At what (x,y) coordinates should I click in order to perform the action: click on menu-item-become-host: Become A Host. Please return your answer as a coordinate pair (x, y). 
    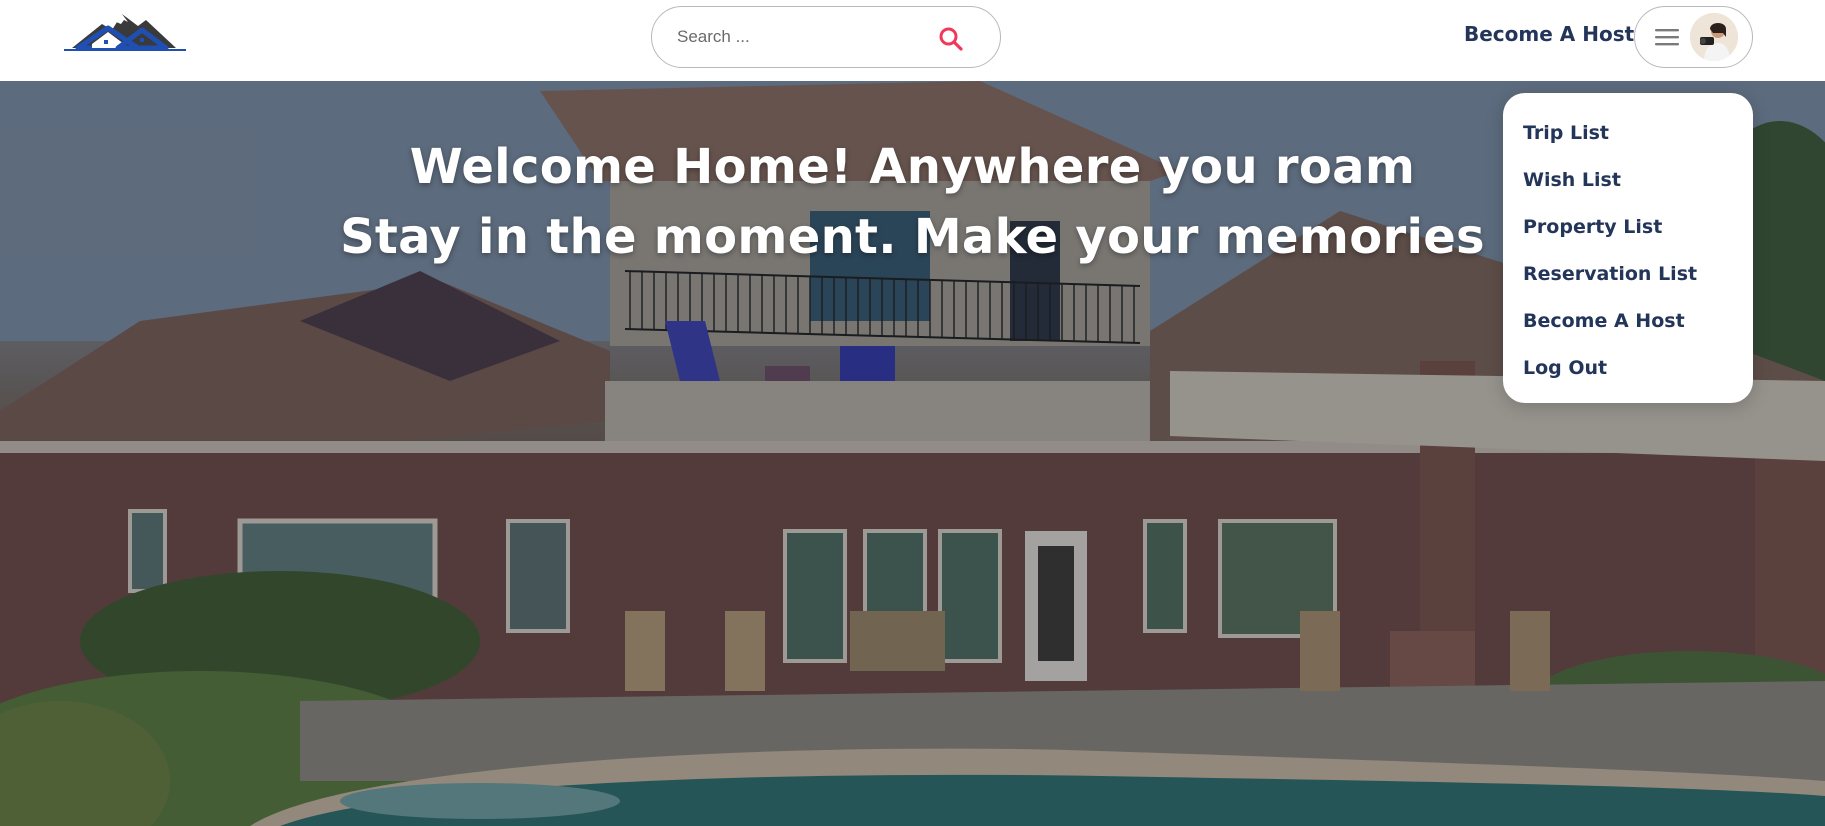
    Looking at the image, I should click on (1628, 326).